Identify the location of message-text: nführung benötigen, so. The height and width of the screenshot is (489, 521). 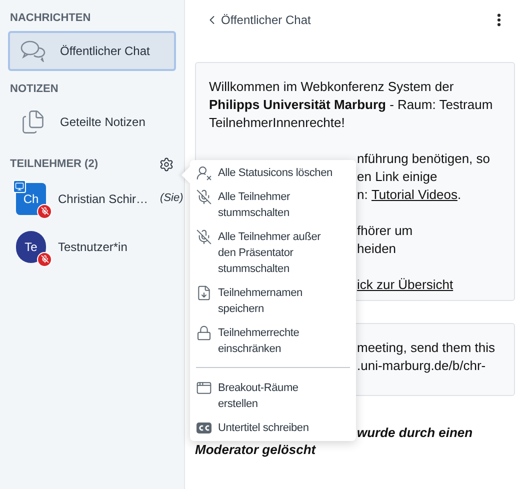
(423, 159).